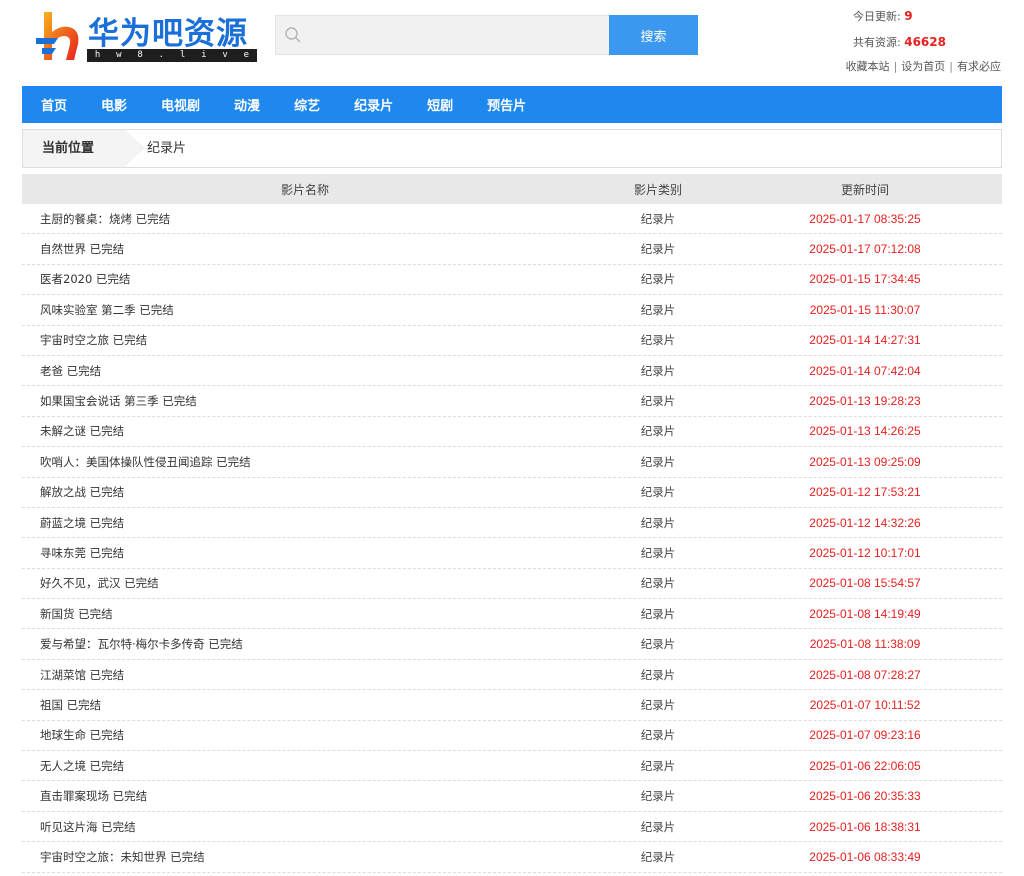 The image size is (1024, 876). What do you see at coordinates (114, 104) in the screenshot?
I see `nav-item-movies: 电影` at bounding box center [114, 104].